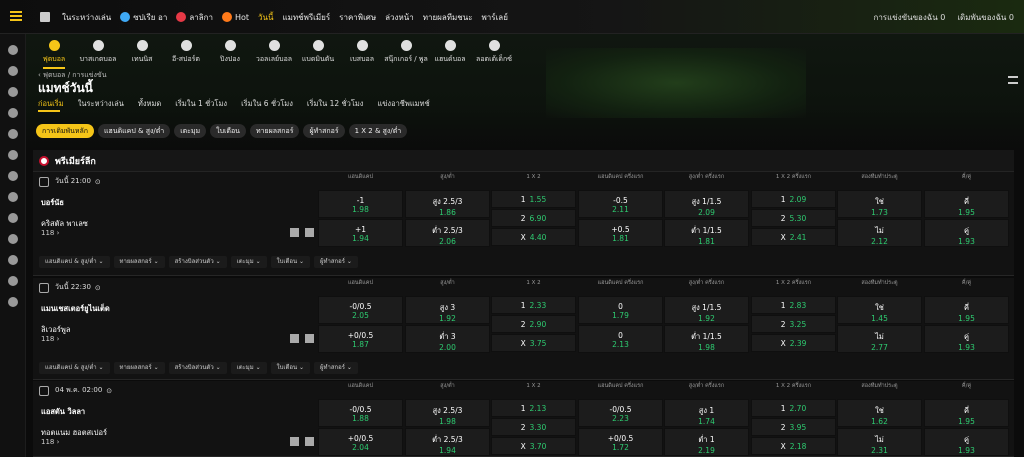  I want to click on odds-cell: 2 3.95, so click(793, 427).